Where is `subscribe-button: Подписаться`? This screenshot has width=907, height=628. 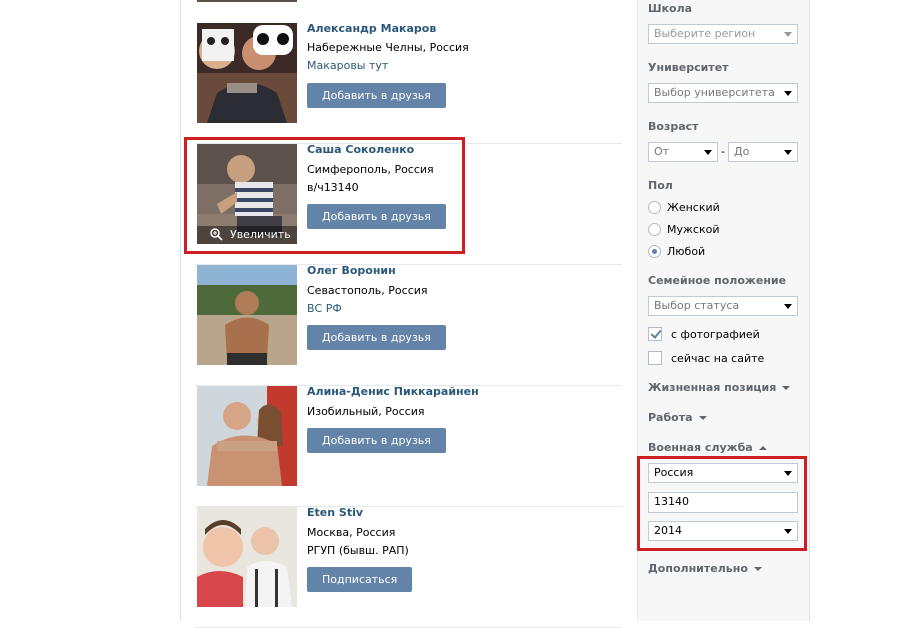
subscribe-button: Подписаться is located at coordinates (360, 579).